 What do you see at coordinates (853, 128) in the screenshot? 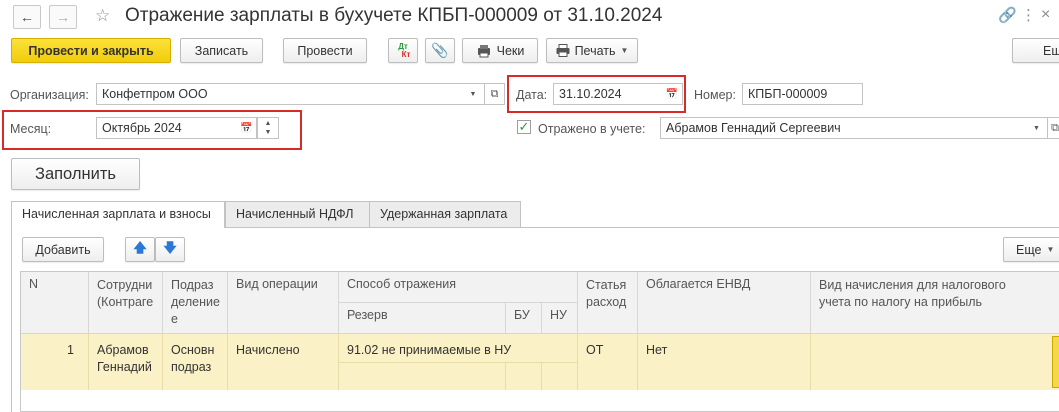
I see `responsible-field: Абрамов Геннадий Сергеевич` at bounding box center [853, 128].